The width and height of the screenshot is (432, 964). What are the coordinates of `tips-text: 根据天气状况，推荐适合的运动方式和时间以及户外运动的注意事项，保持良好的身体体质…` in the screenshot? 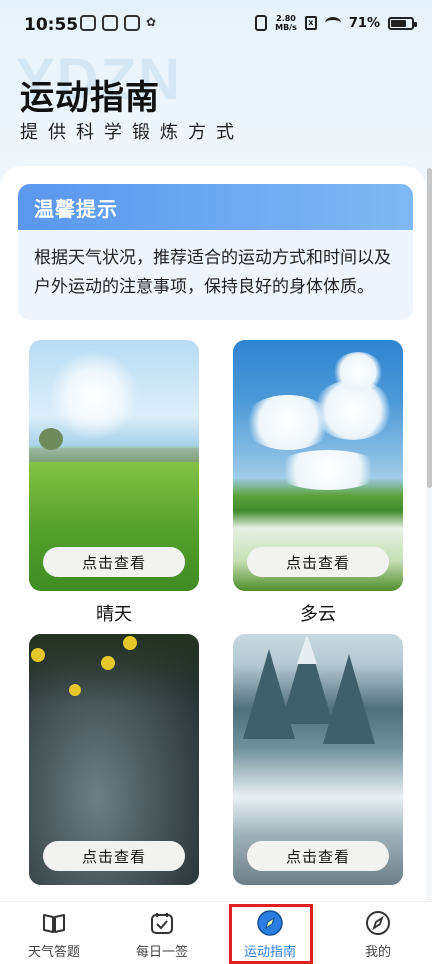 It's located at (212, 272).